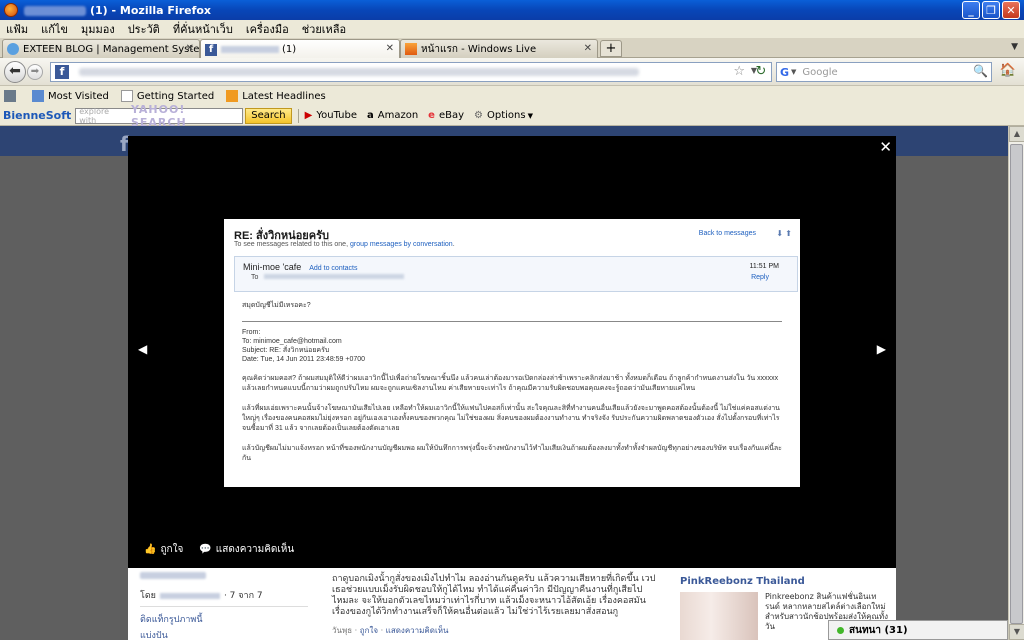 The width and height of the screenshot is (1024, 640). Describe the element at coordinates (94, 115) in the screenshot. I see `yahoo-placeholder: explore with` at that location.